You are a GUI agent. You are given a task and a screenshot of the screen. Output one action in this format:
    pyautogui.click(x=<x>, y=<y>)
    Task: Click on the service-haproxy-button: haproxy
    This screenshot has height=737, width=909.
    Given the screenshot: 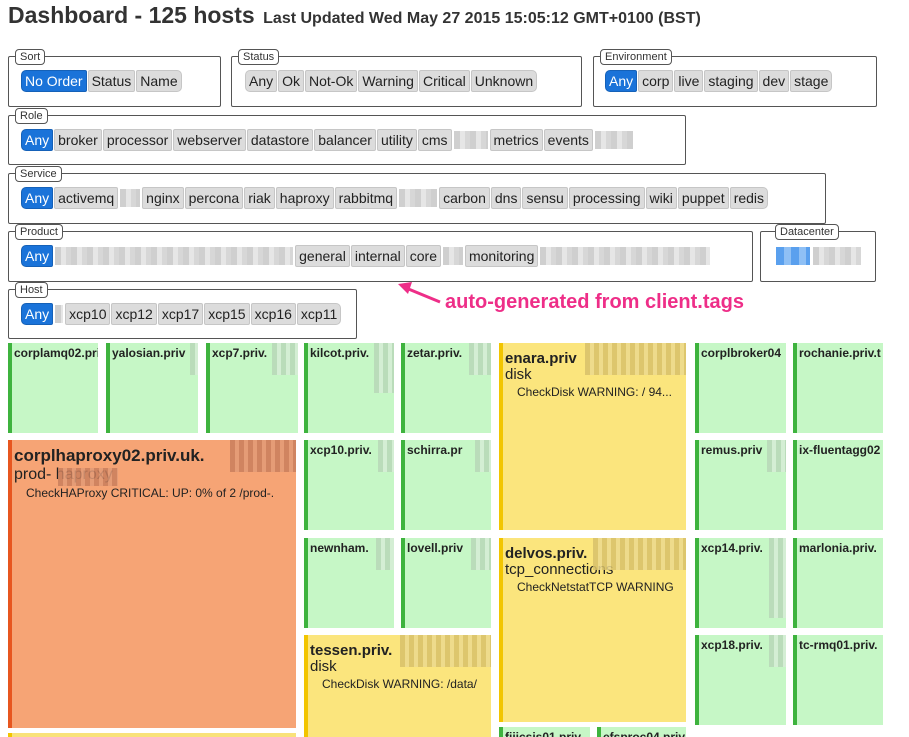 What is the action you would take?
    pyautogui.click(x=304, y=198)
    